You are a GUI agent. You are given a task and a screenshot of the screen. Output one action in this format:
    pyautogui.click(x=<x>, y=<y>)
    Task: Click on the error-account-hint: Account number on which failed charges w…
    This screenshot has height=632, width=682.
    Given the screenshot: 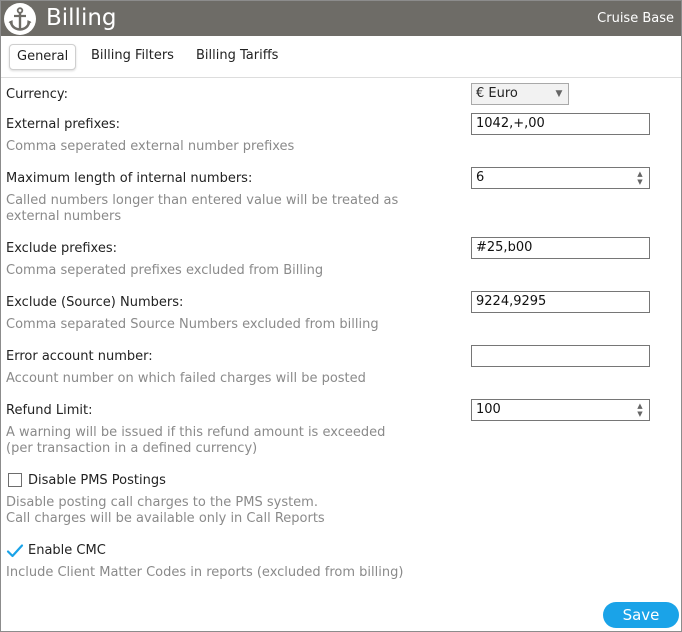 What is the action you would take?
    pyautogui.click(x=186, y=378)
    